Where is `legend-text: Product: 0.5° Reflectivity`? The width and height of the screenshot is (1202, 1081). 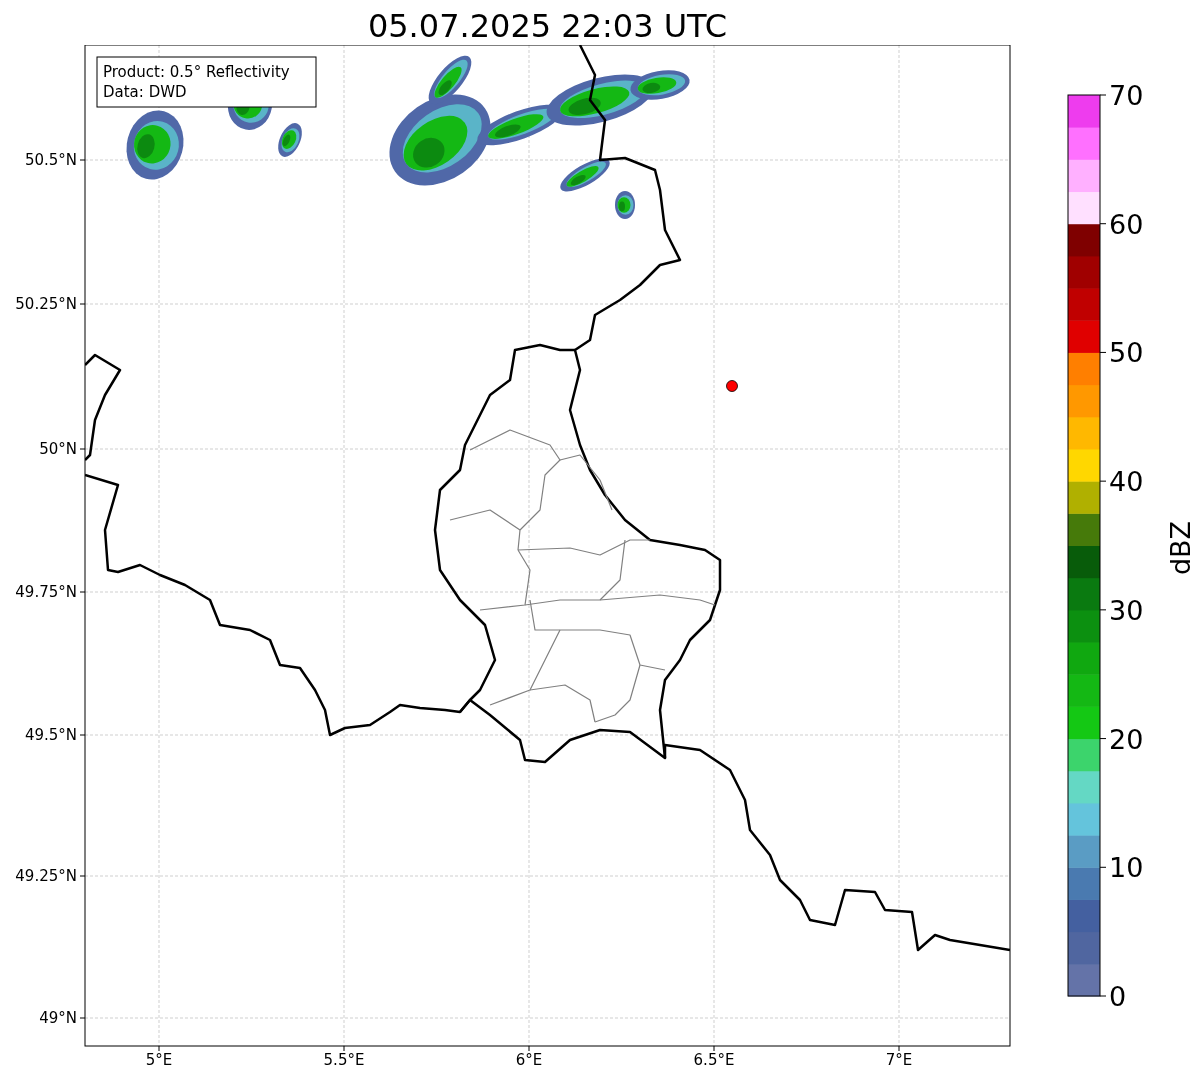
legend-text: Product: 0.5° Reflectivity is located at coordinates (196, 72).